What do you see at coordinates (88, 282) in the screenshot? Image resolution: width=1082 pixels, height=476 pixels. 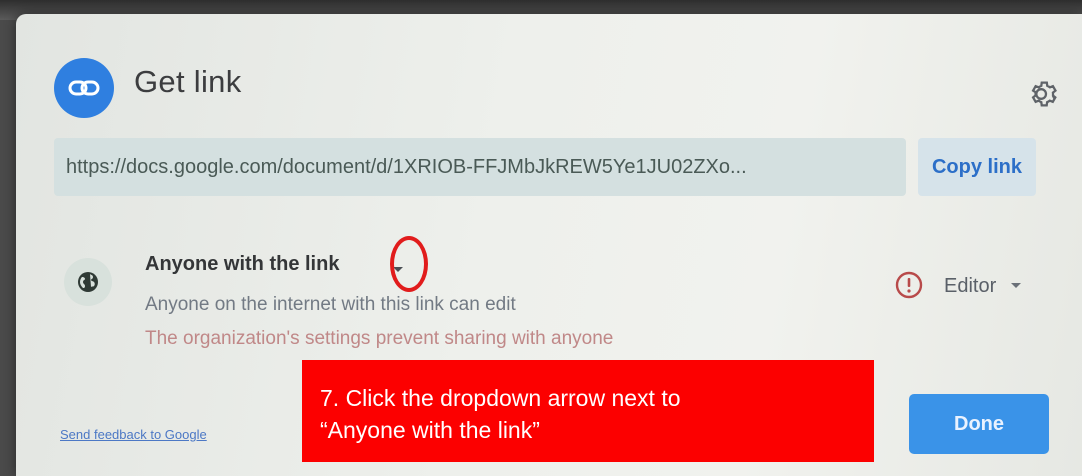 I see `globe-icon` at bounding box center [88, 282].